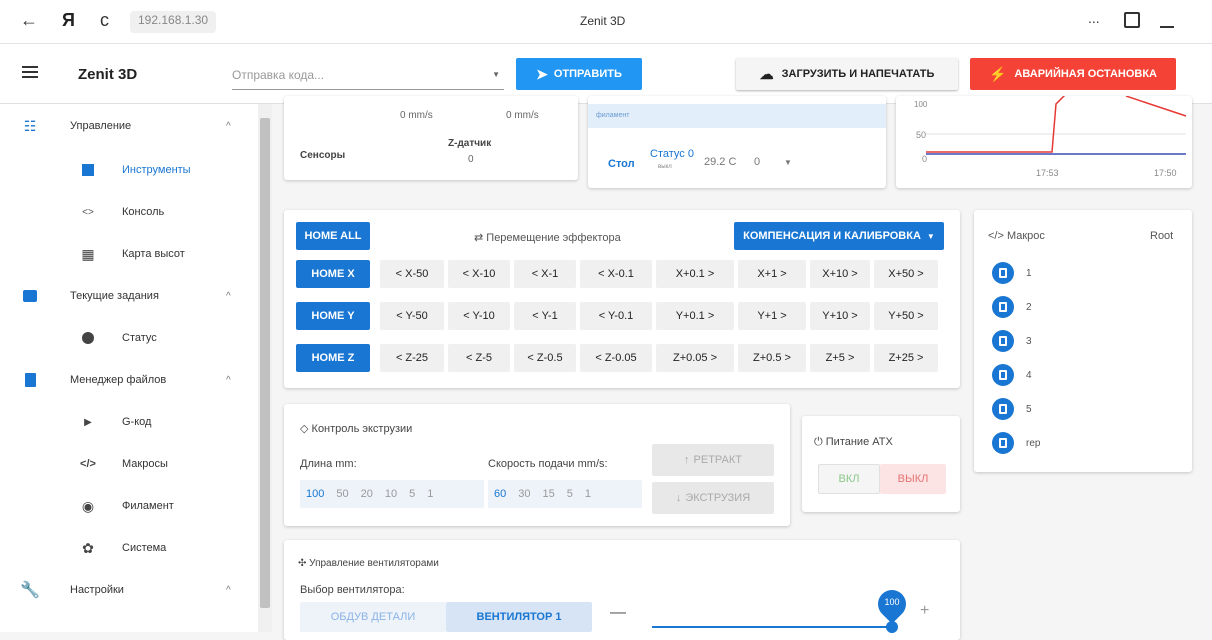 This screenshot has height=640, width=1212. Describe the element at coordinates (368, 74) in the screenshot. I see `send-code-input: Отправка кода... ▼` at that location.